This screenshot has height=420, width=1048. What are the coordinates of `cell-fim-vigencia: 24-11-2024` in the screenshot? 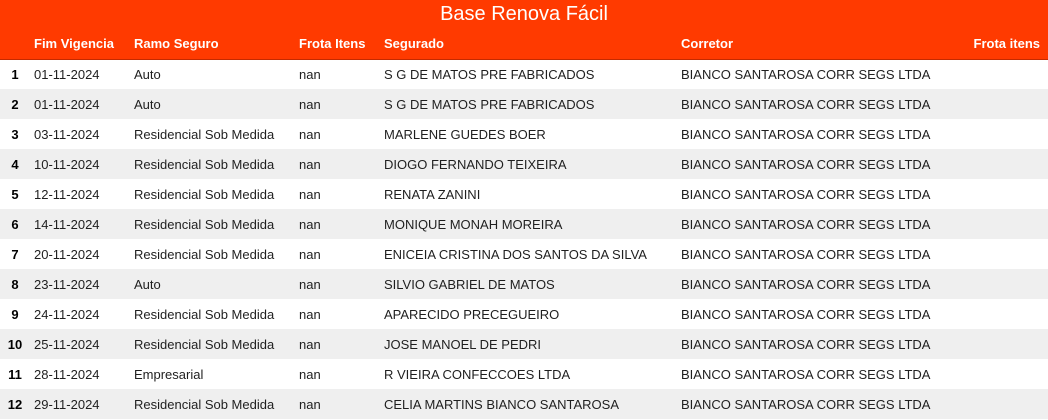 It's located at (67, 314).